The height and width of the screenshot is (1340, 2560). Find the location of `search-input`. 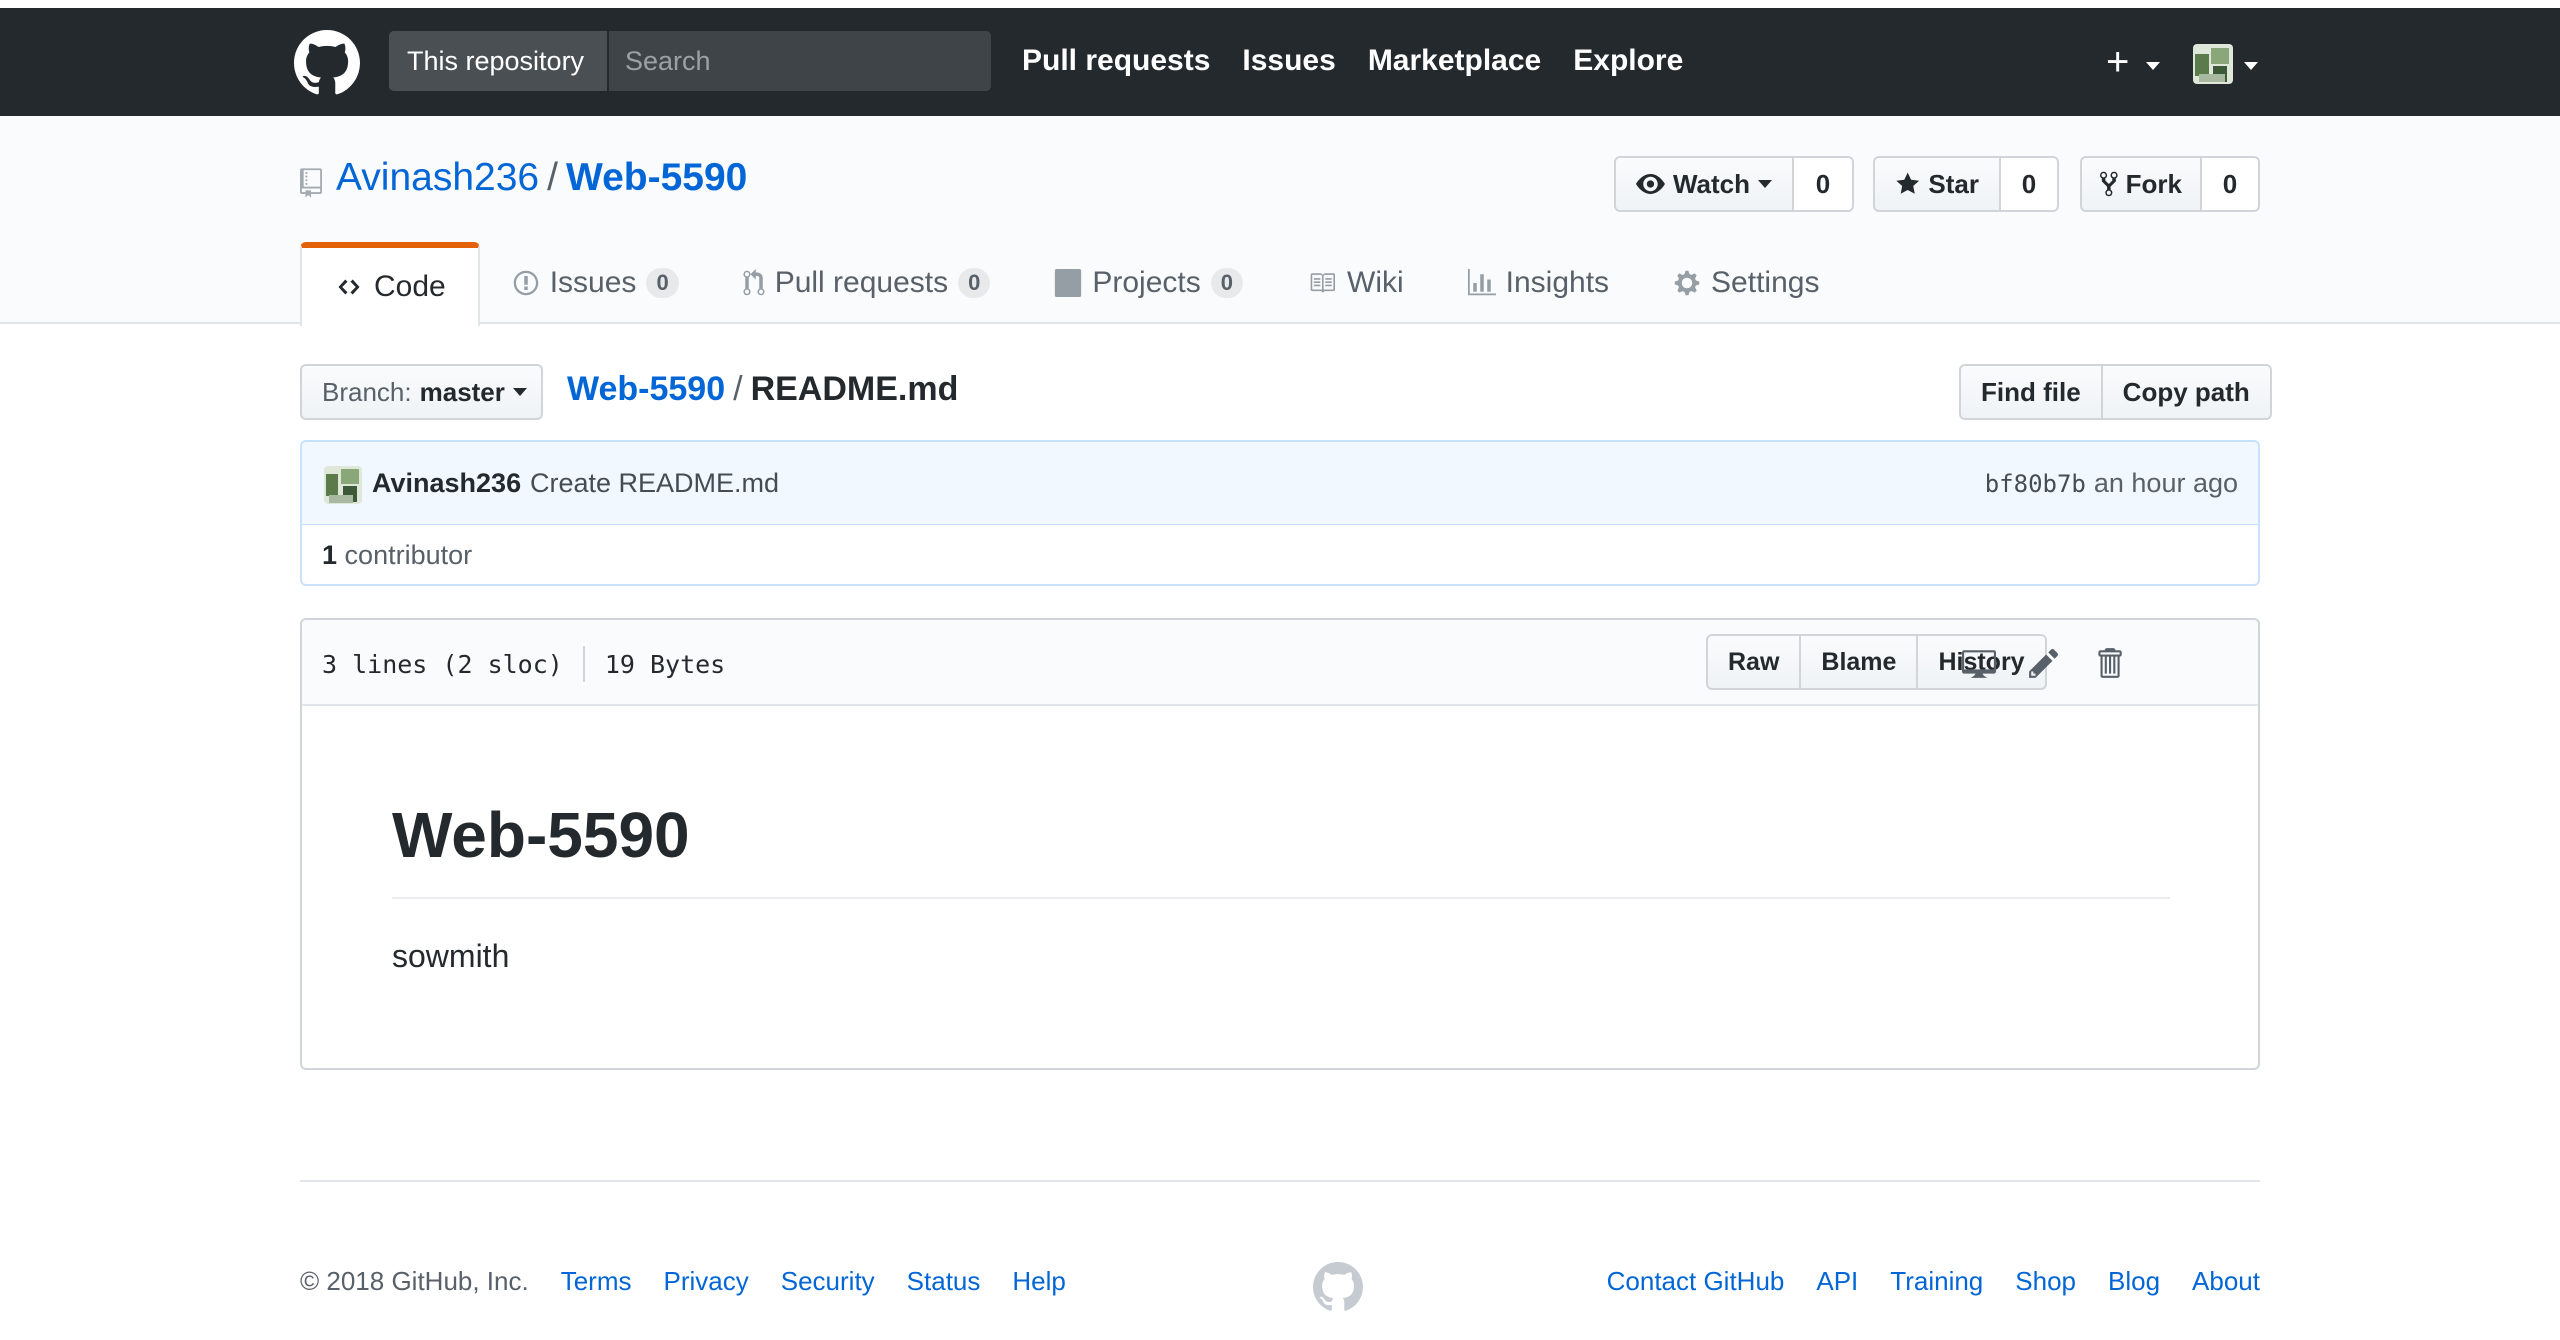

search-input is located at coordinates (800, 61).